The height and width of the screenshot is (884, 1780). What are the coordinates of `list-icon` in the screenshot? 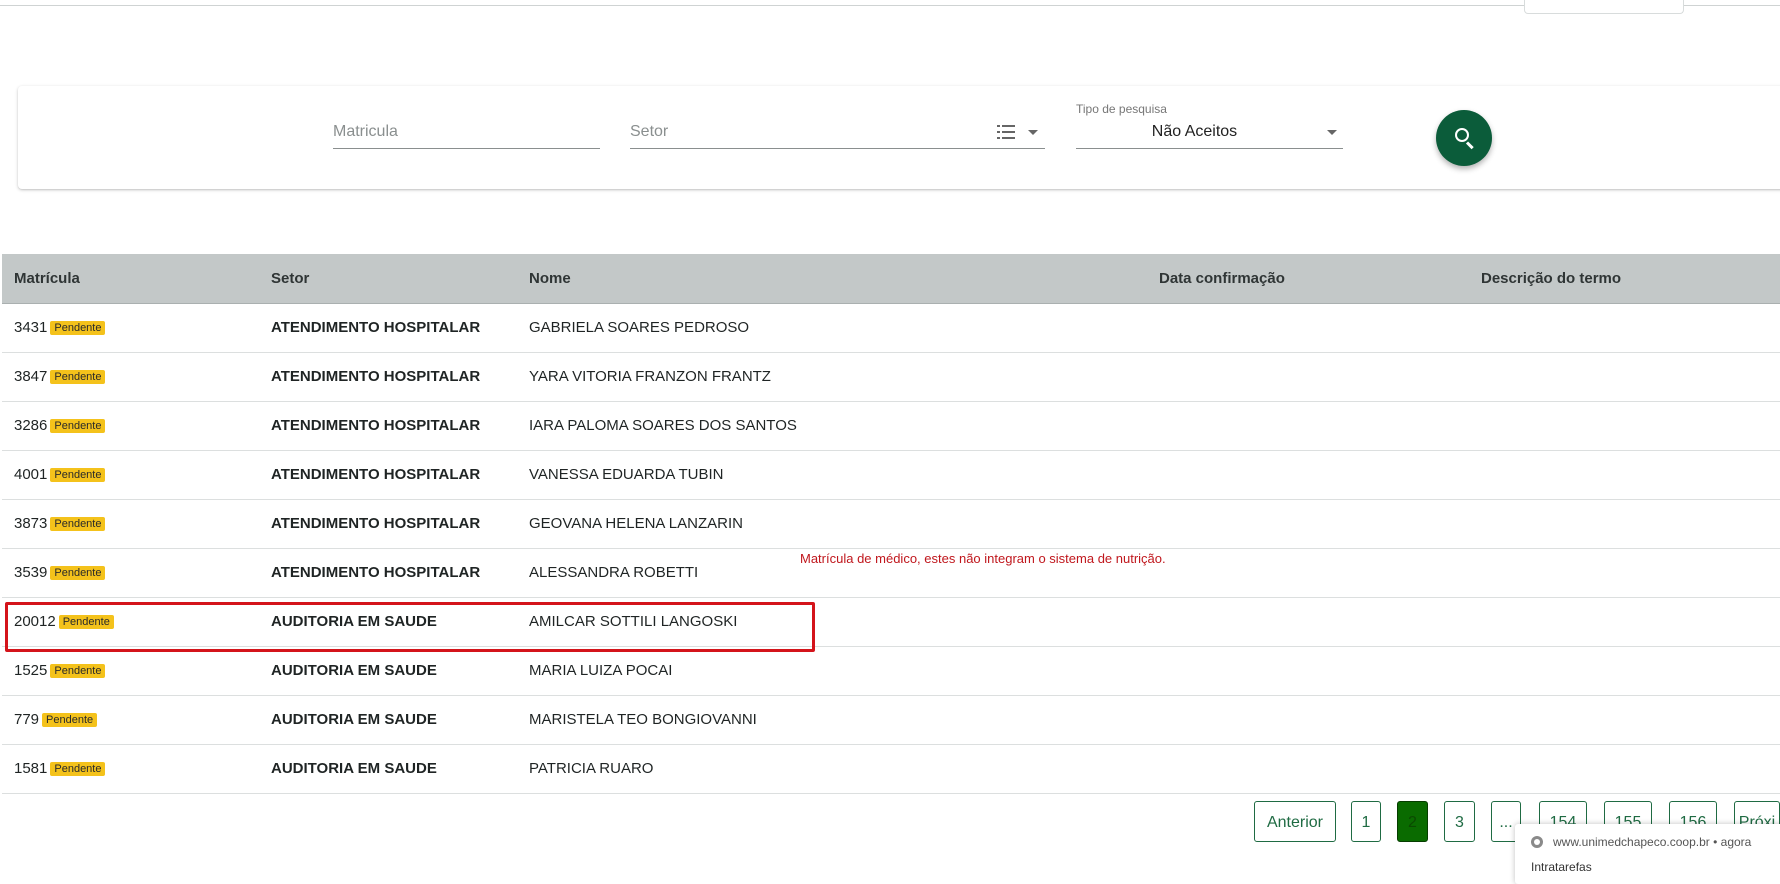 It's located at (1006, 132).